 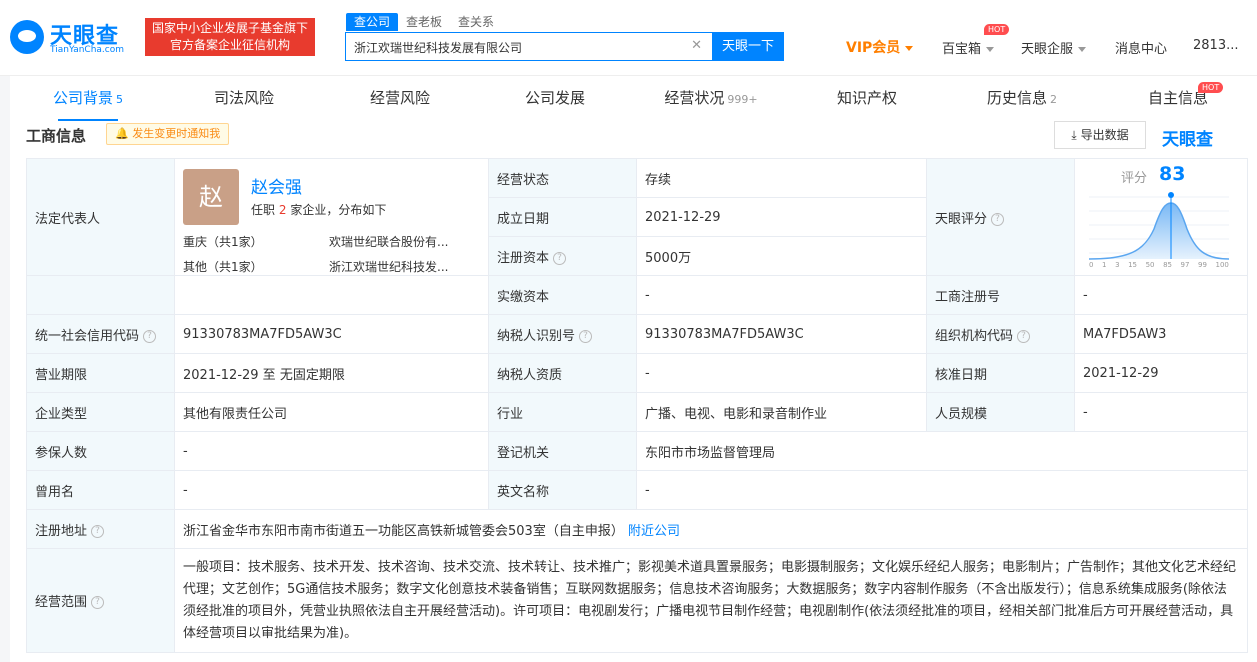 What do you see at coordinates (331, 334) in the screenshot?
I see `uscc-value: 91330783MA7FD5AW3C` at bounding box center [331, 334].